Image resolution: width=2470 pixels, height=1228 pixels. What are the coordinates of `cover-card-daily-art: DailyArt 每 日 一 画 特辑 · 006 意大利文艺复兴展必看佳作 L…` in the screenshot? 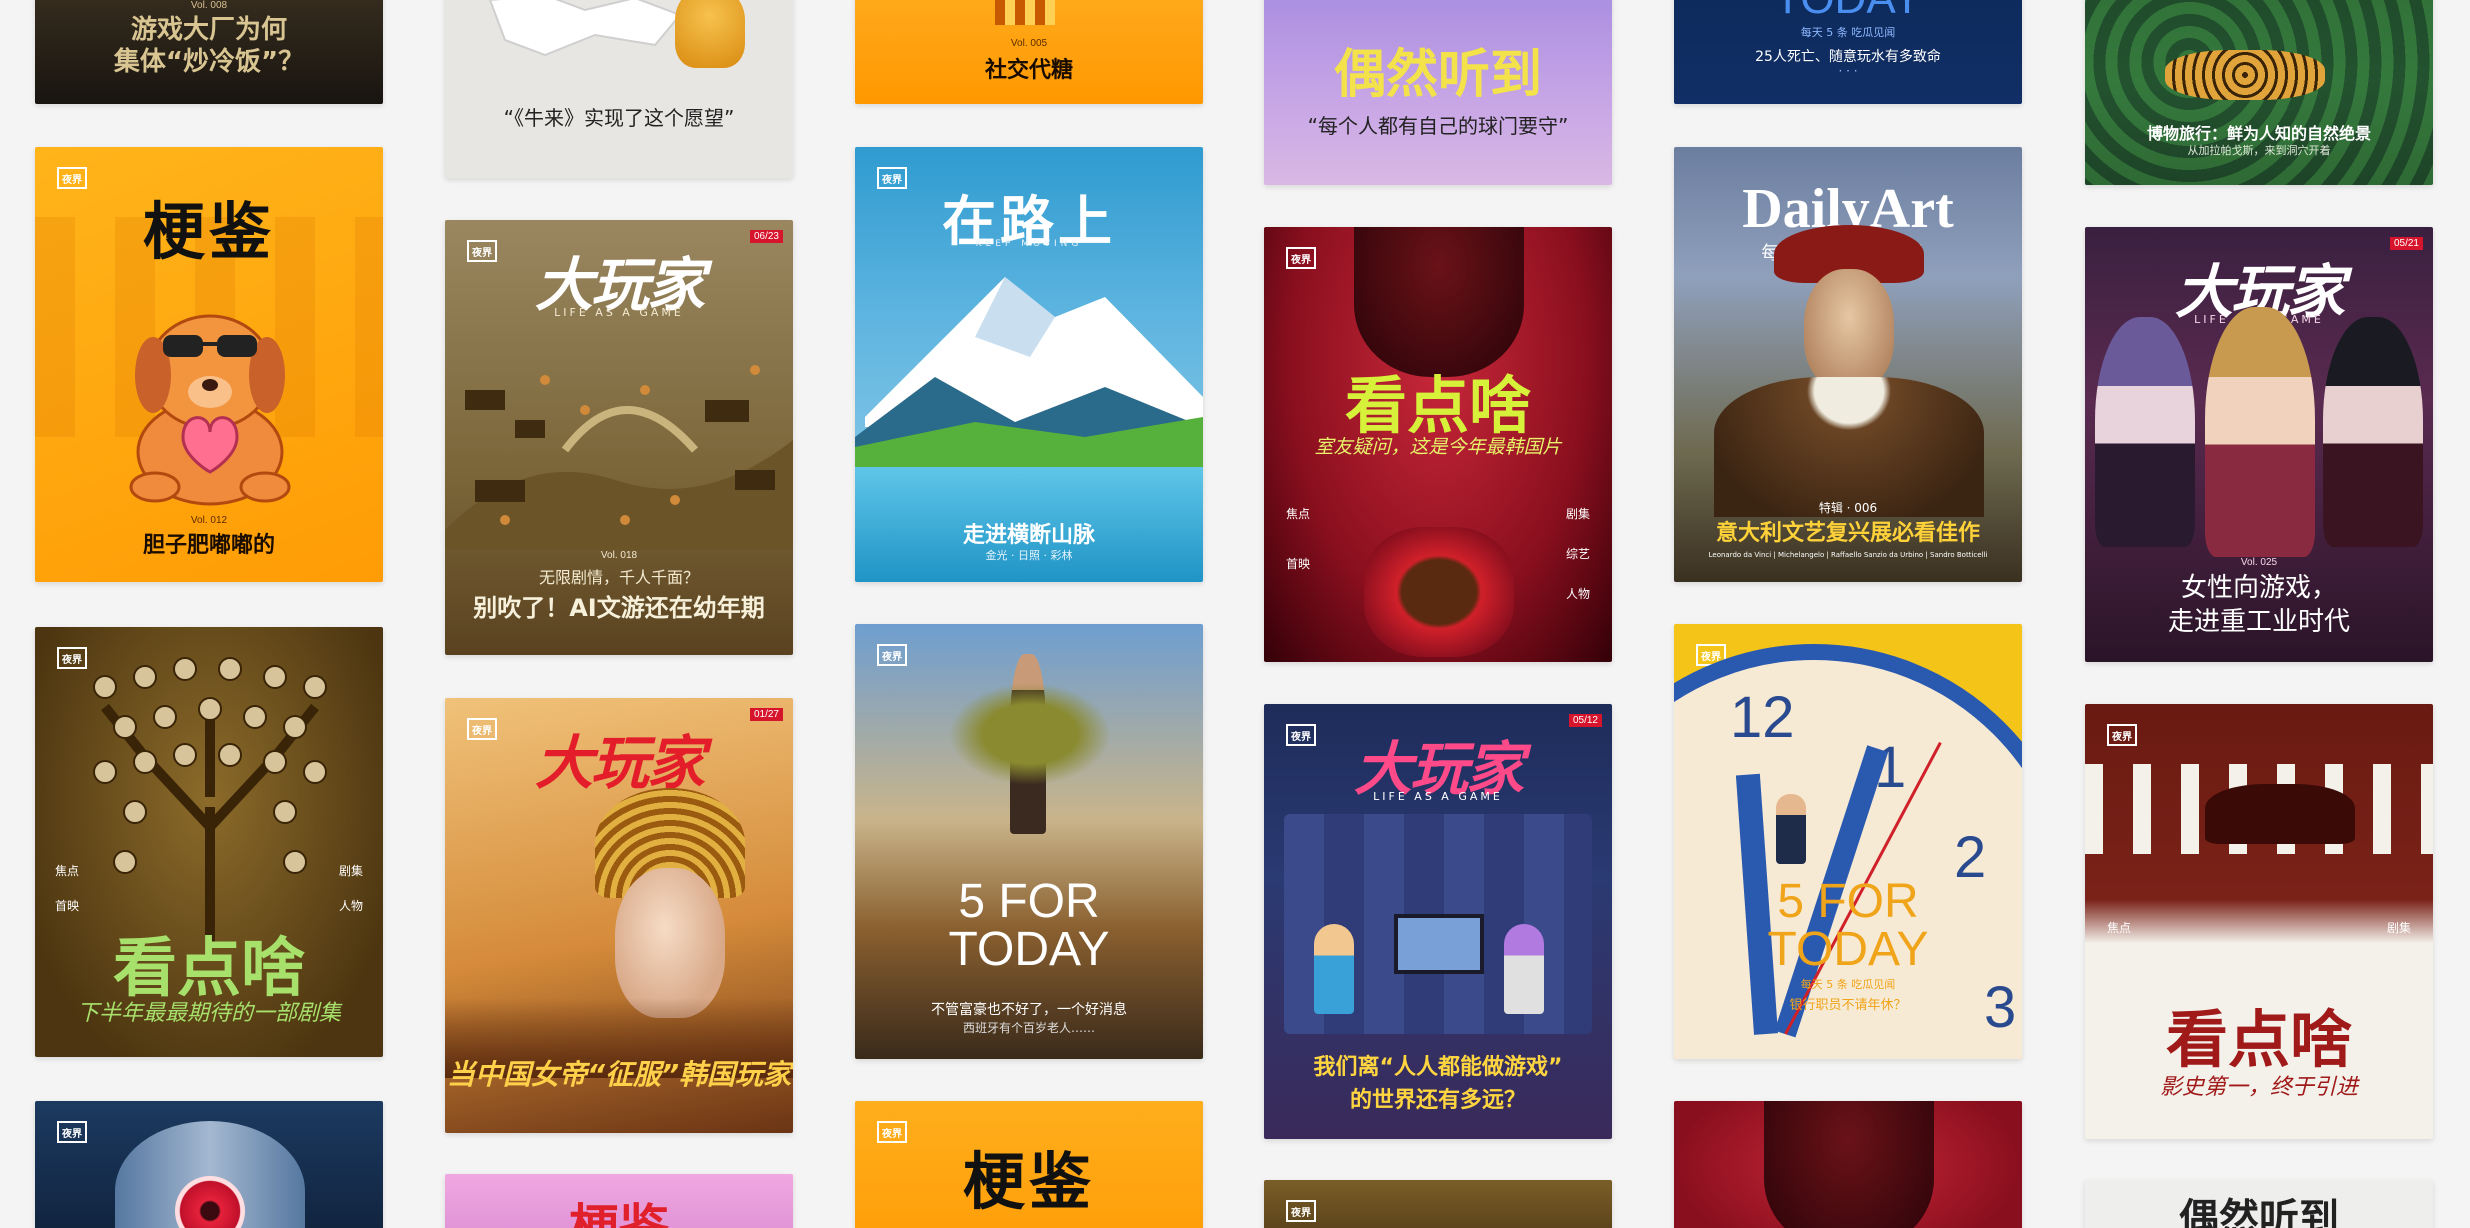 It's located at (1848, 364).